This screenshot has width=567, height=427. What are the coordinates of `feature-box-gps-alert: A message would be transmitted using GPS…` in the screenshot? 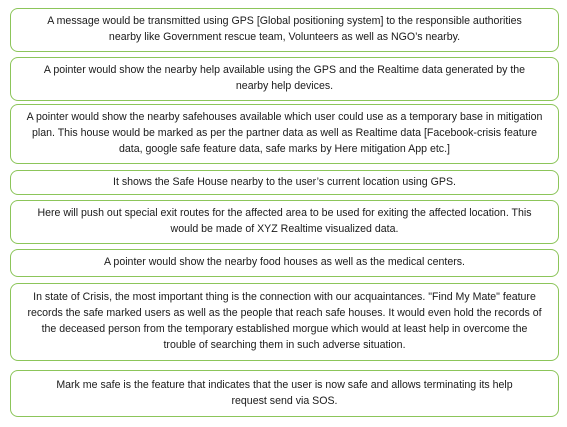 It's located at (284, 30).